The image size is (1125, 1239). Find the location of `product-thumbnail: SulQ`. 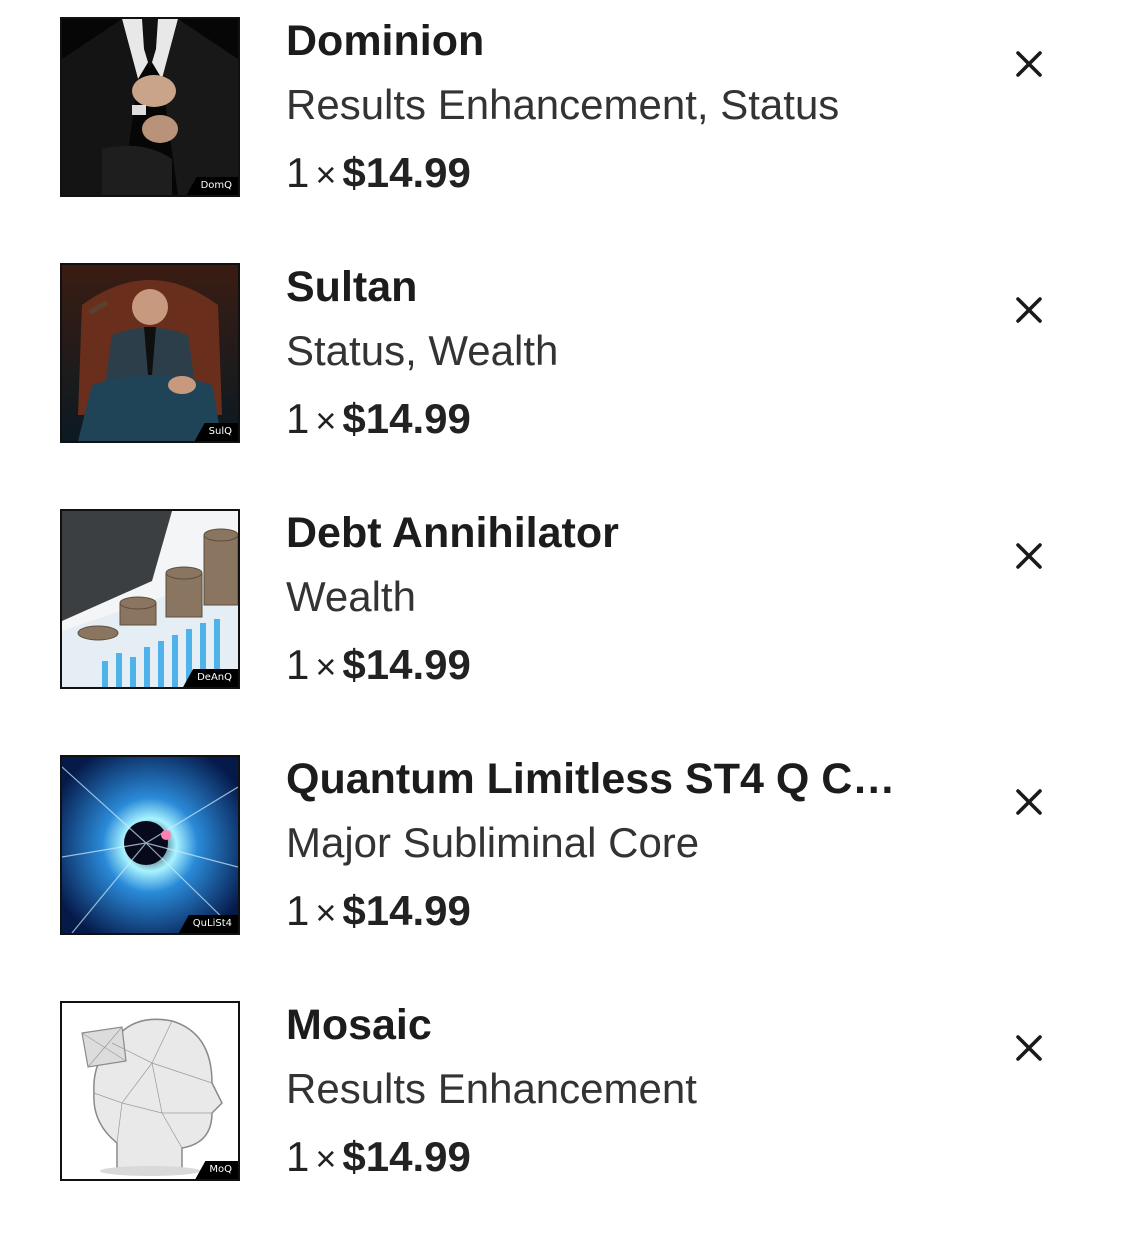

product-thumbnail: SulQ is located at coordinates (150, 353).